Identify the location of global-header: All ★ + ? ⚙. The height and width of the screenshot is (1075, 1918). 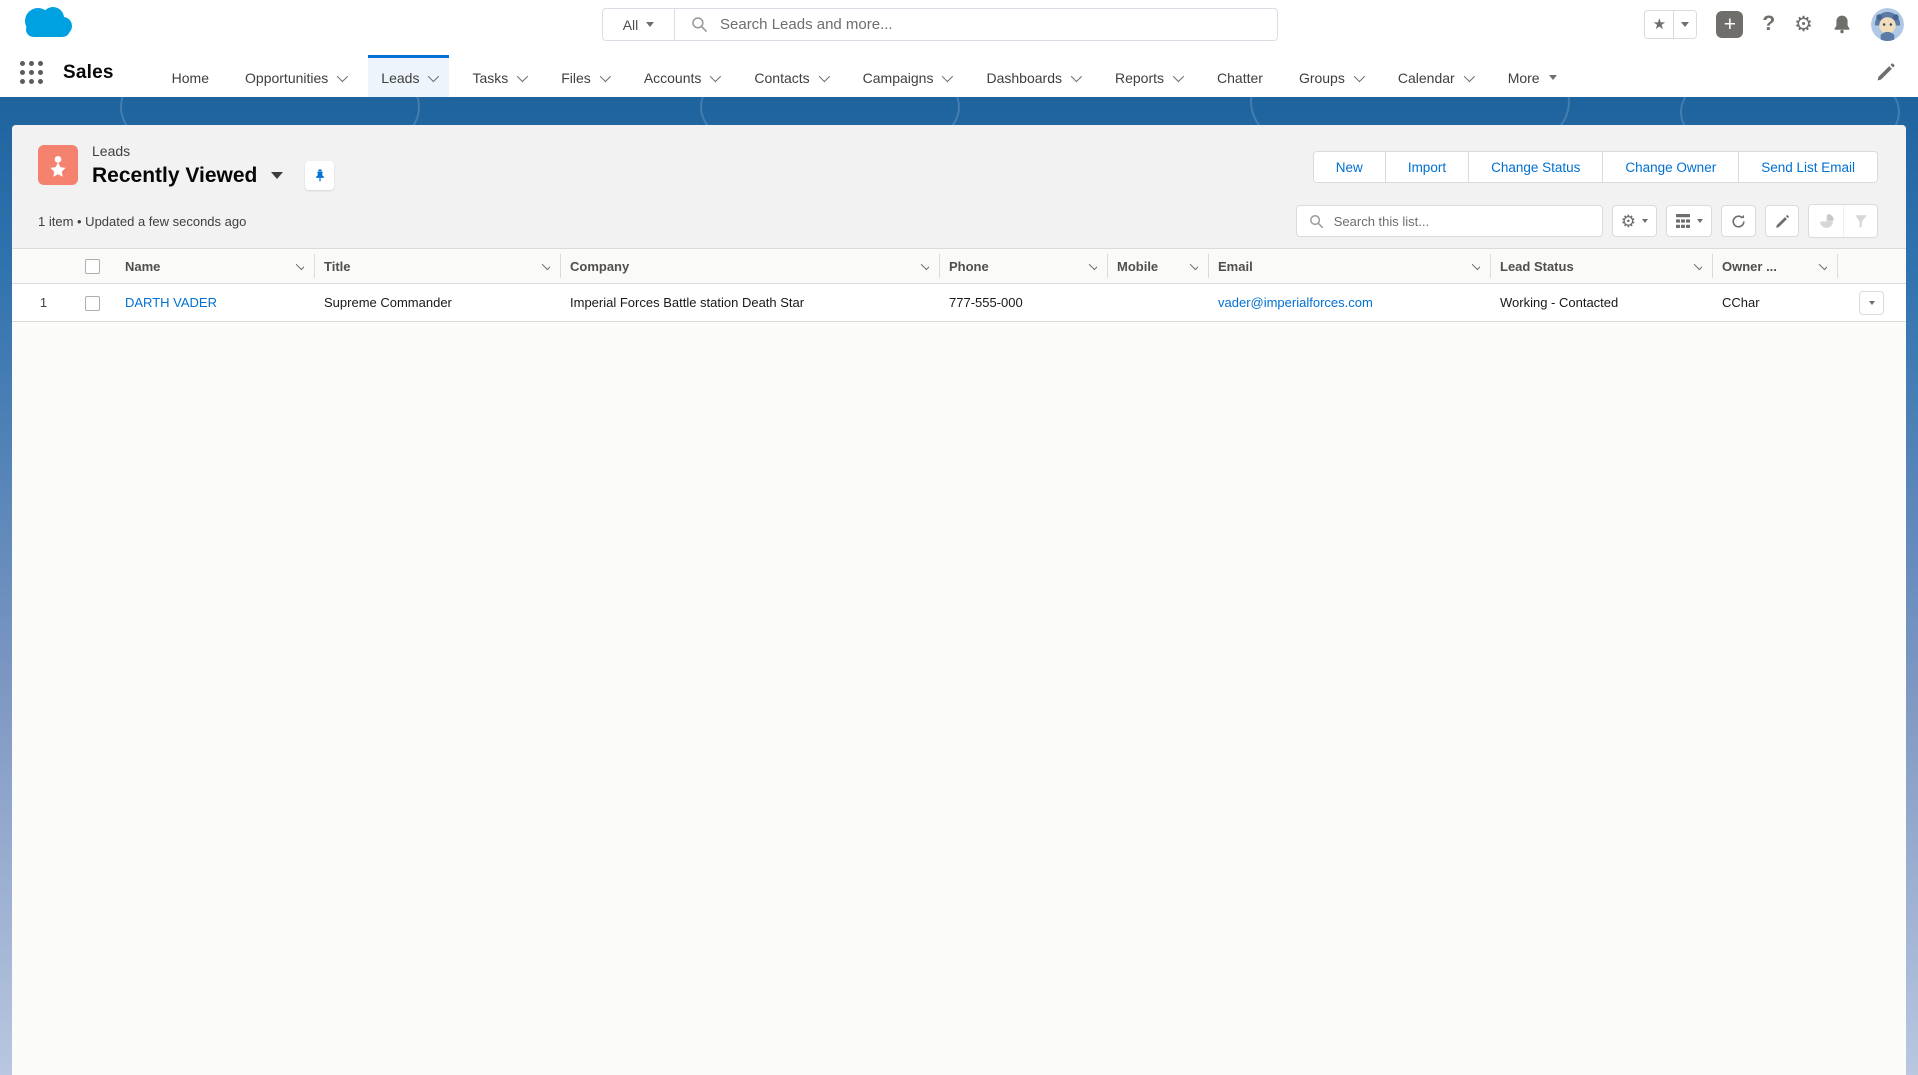
(959, 24).